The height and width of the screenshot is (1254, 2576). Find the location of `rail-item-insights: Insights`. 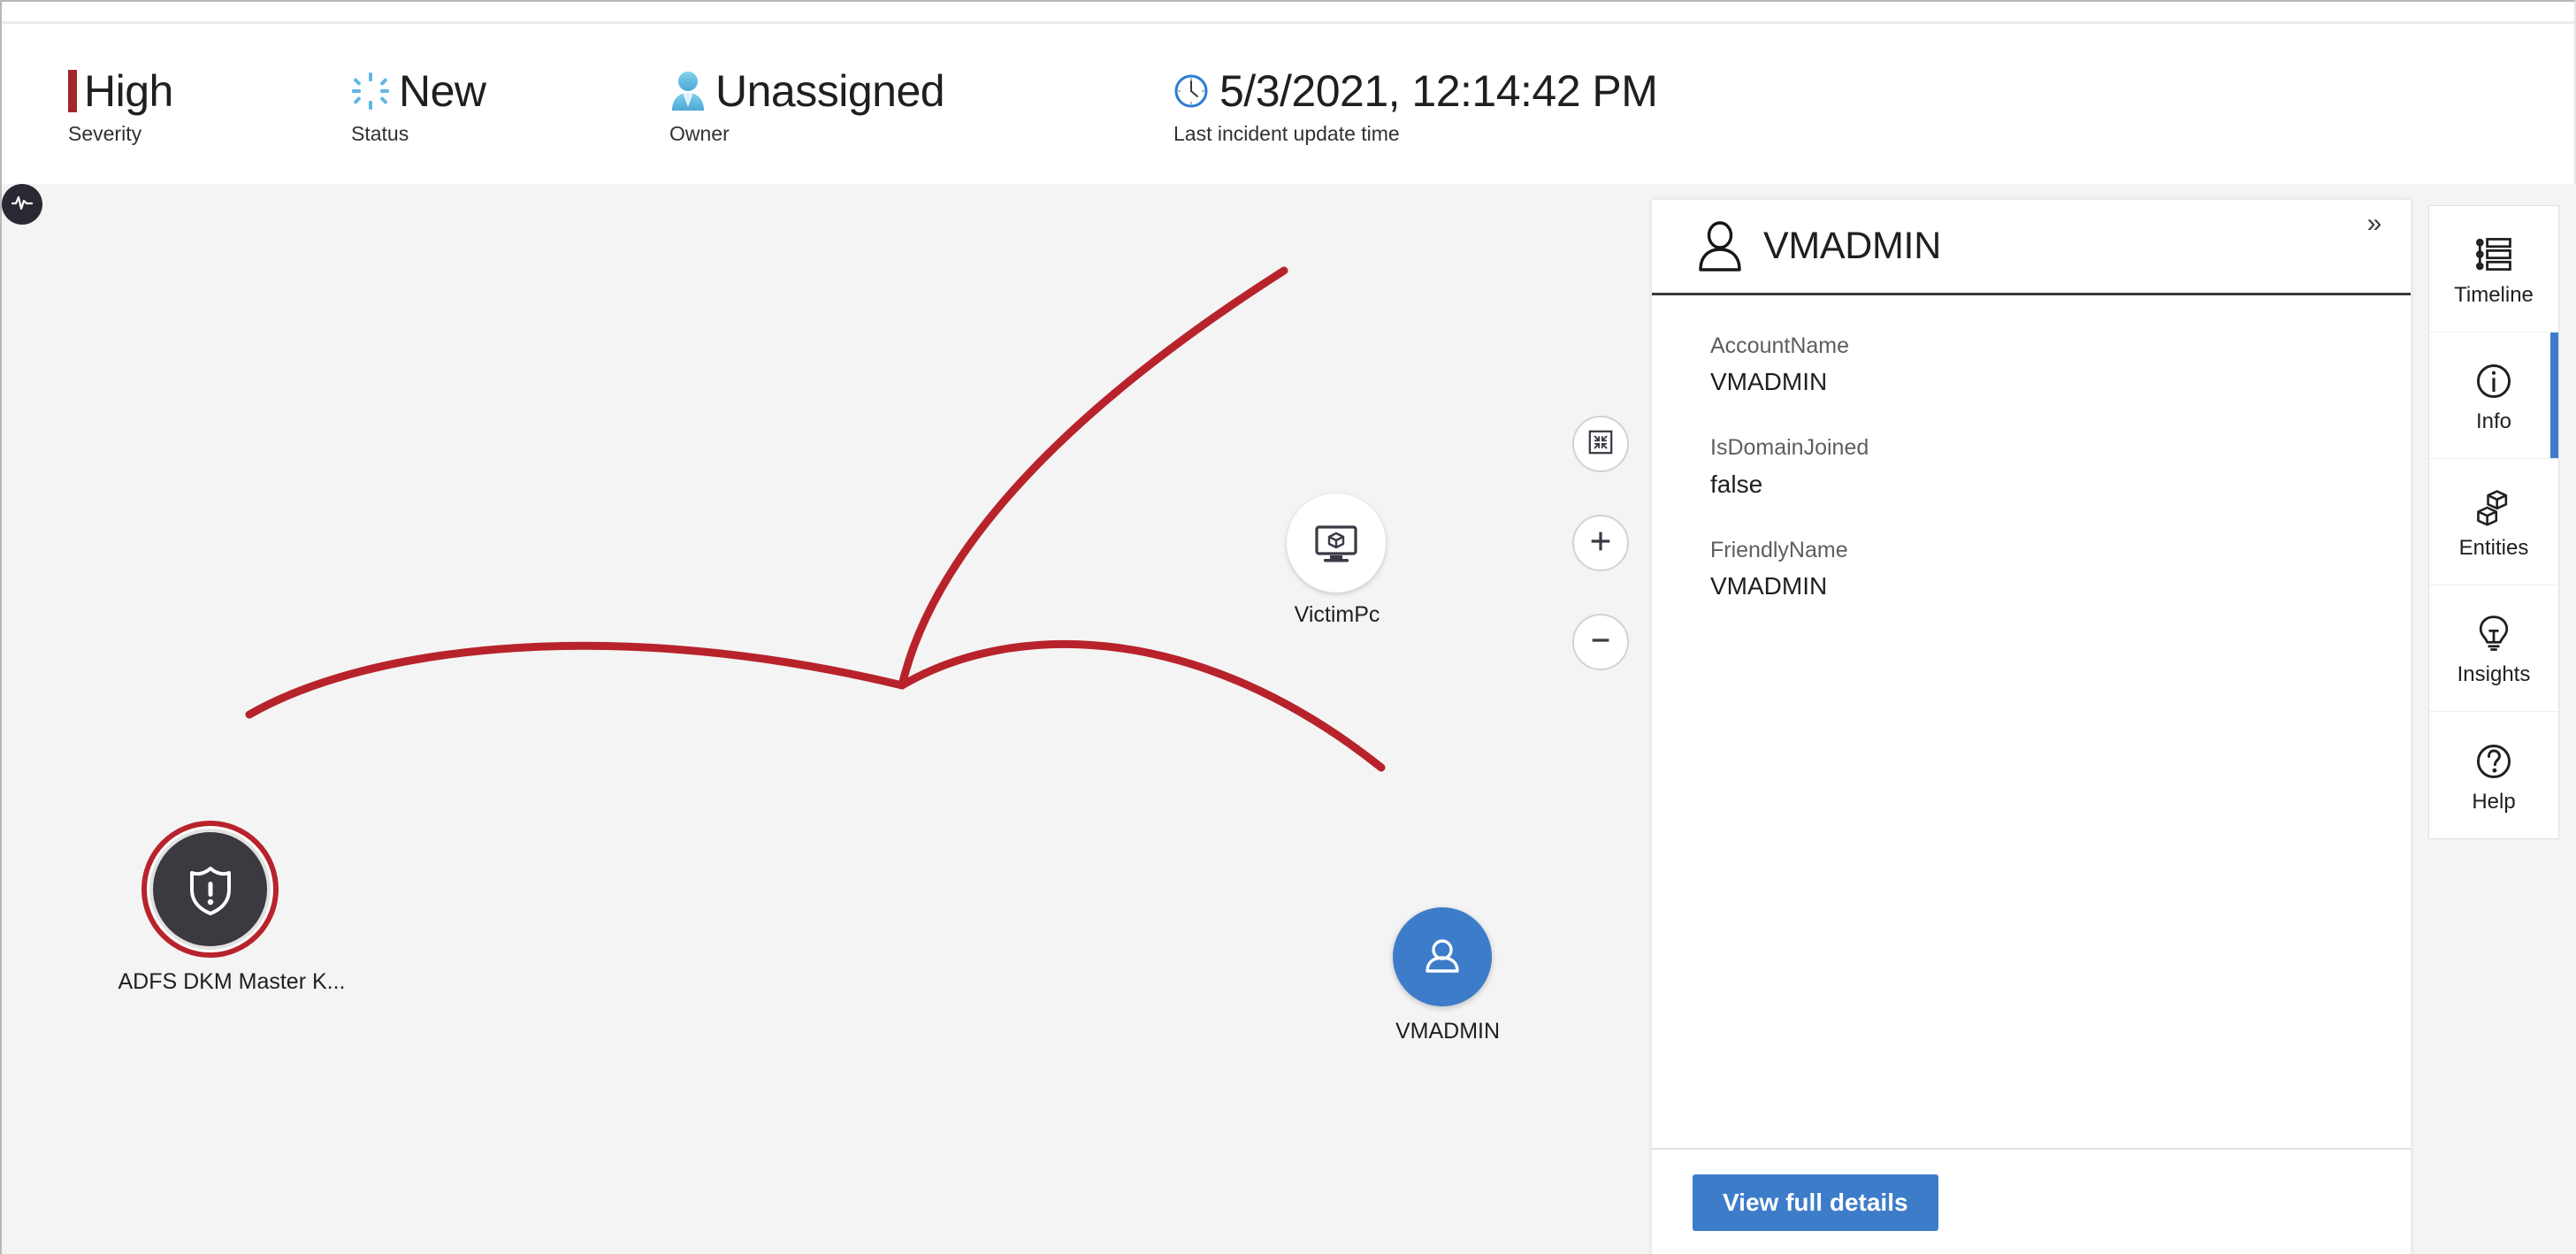

rail-item-insights: Insights is located at coordinates (2493, 648).